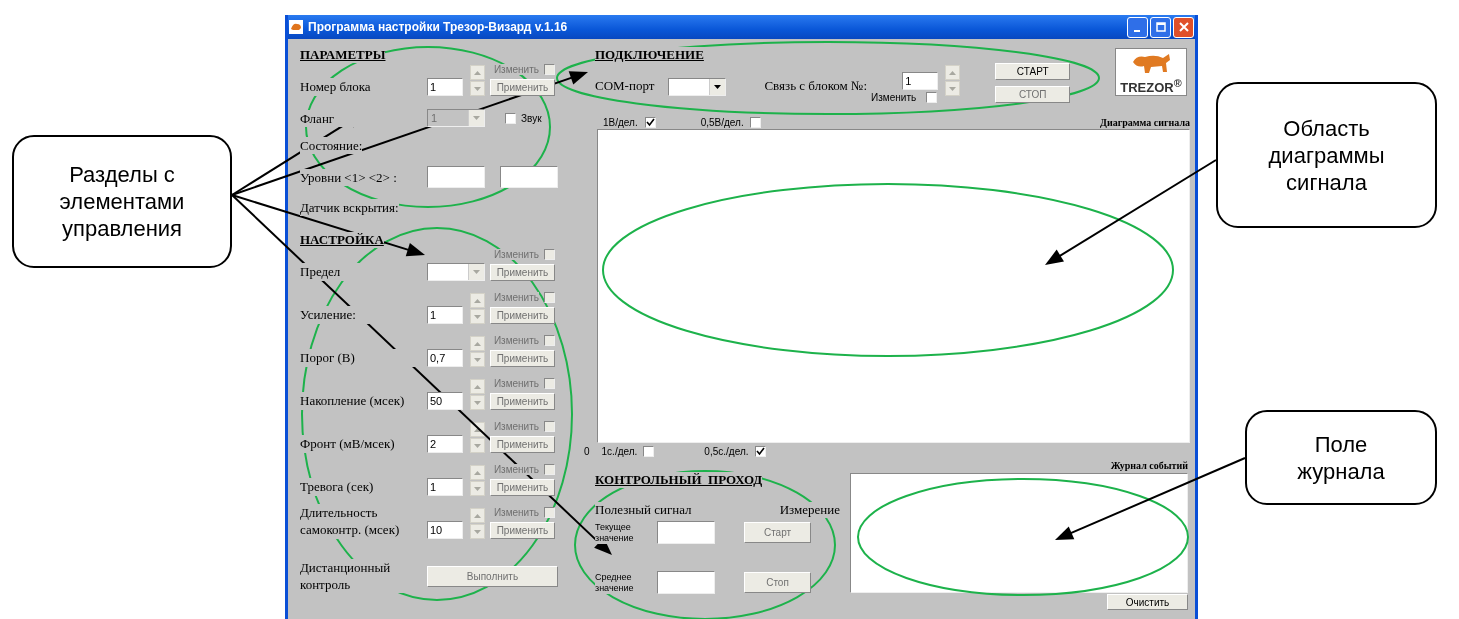  Describe the element at coordinates (722, 122) in the screenshot. I see `scale-label: 0,5В/дел.` at that location.